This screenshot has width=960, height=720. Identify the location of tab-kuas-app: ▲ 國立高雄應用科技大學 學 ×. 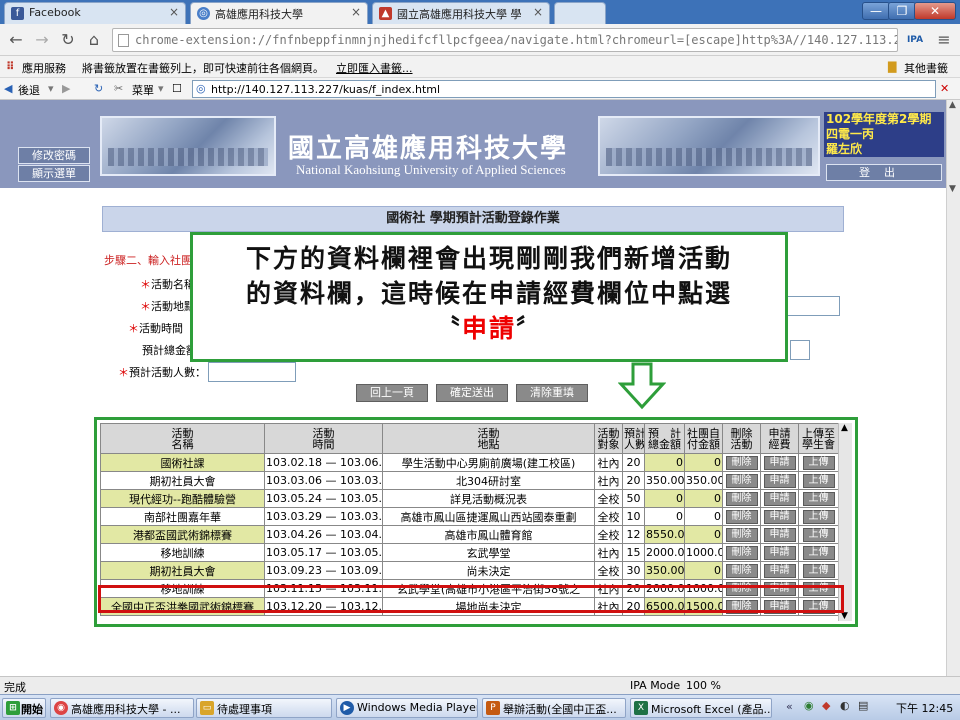
(461, 13).